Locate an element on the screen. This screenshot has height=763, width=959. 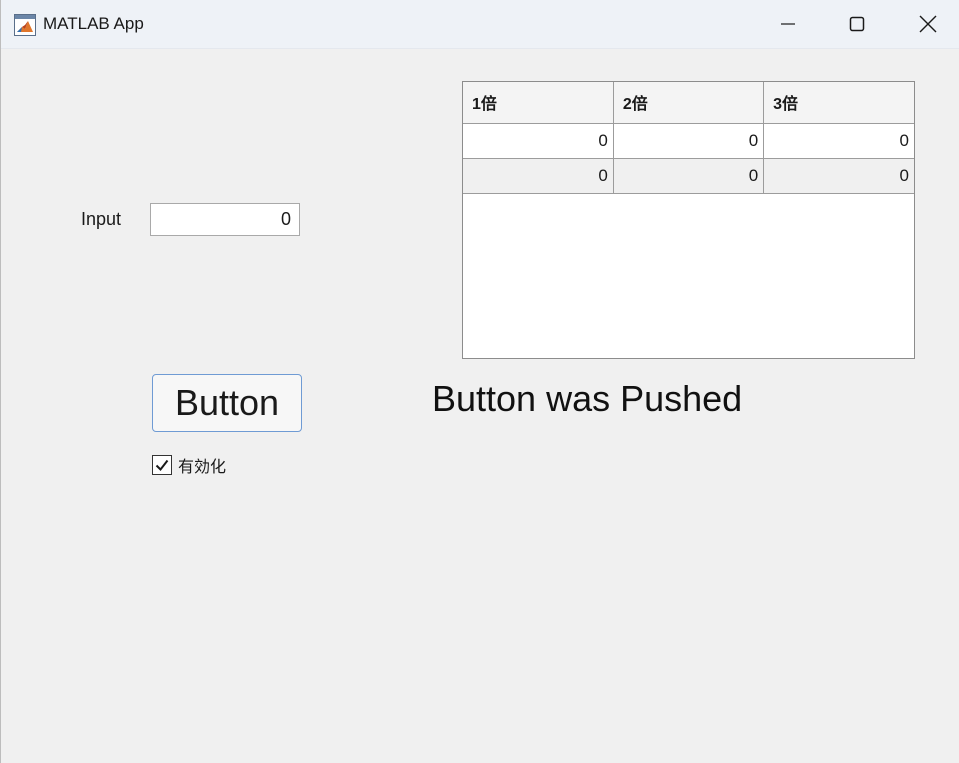
maximize-button is located at coordinates (857, 24).